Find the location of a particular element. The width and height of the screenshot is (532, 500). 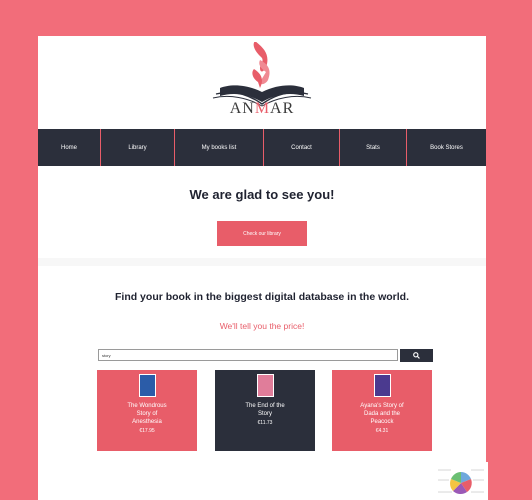

brand-name: ANMAR is located at coordinates (262, 109).